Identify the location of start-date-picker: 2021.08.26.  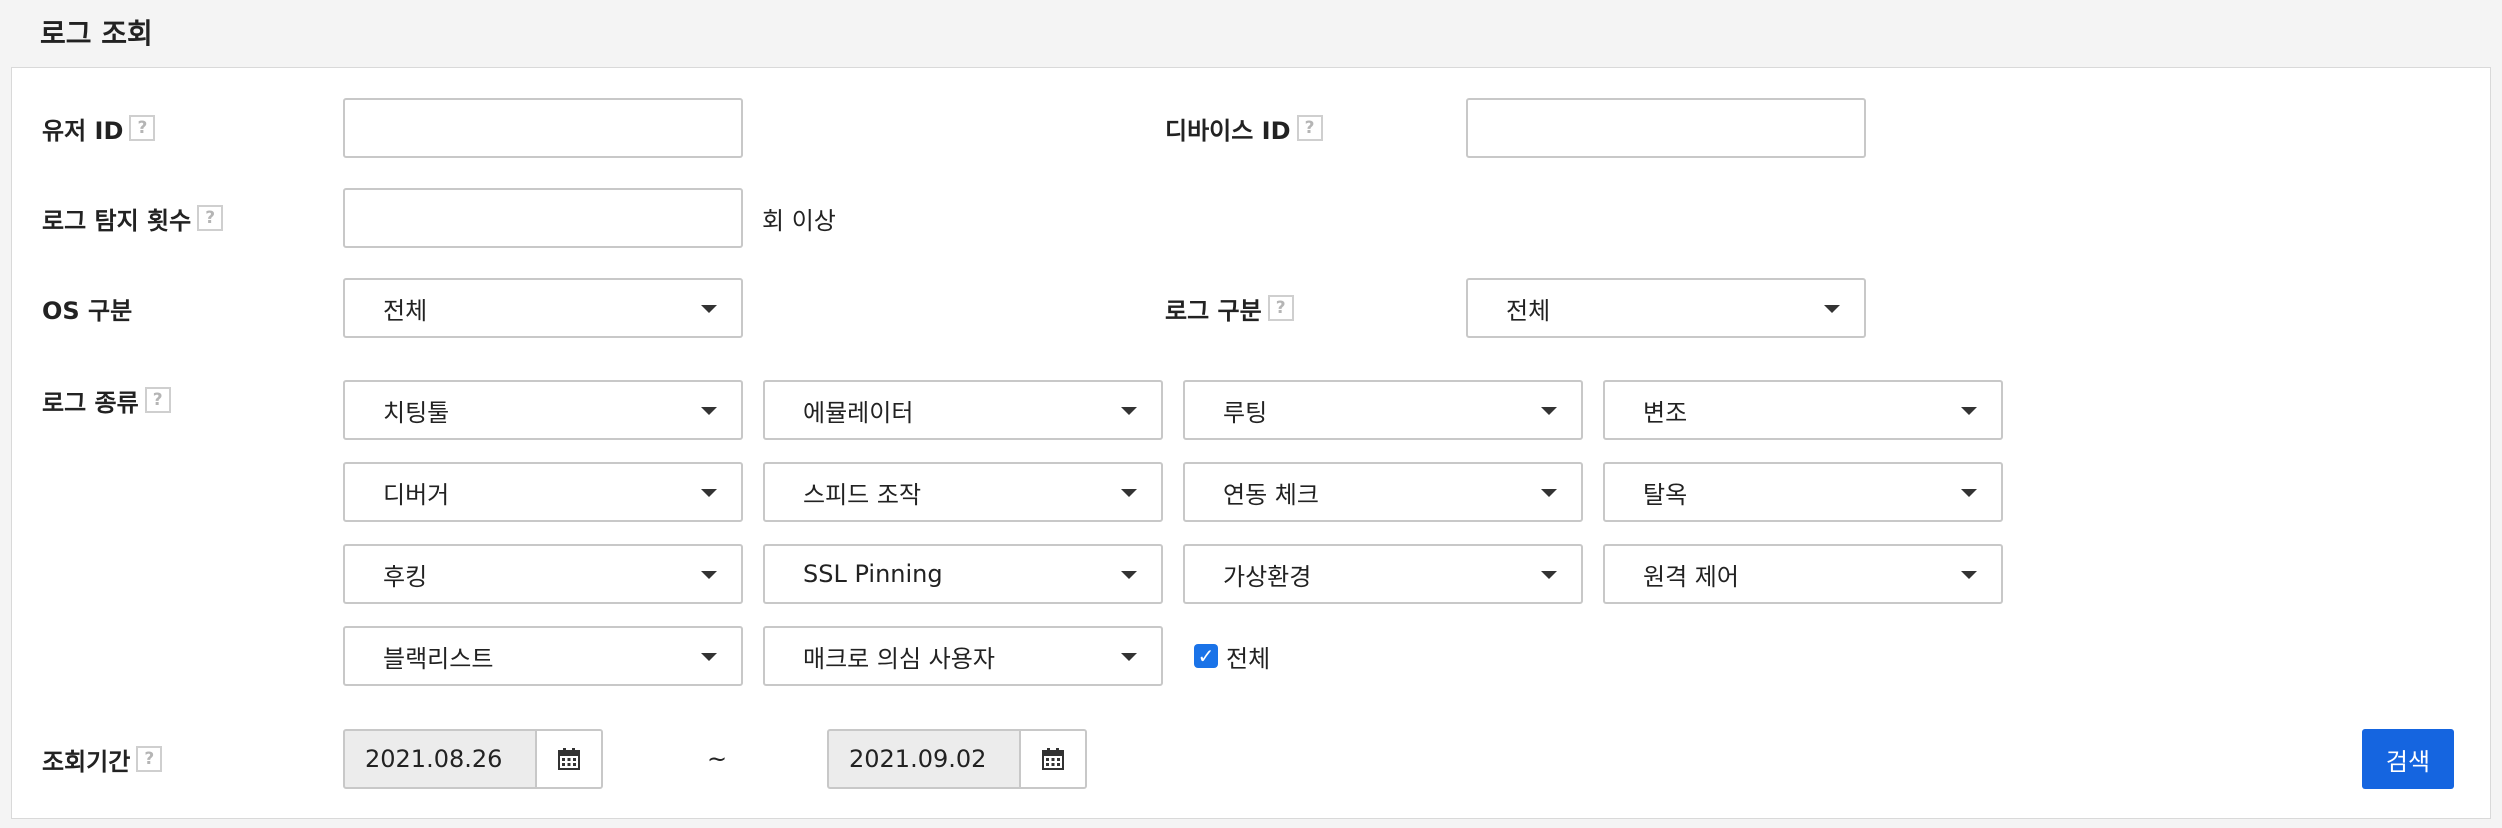
(473, 759).